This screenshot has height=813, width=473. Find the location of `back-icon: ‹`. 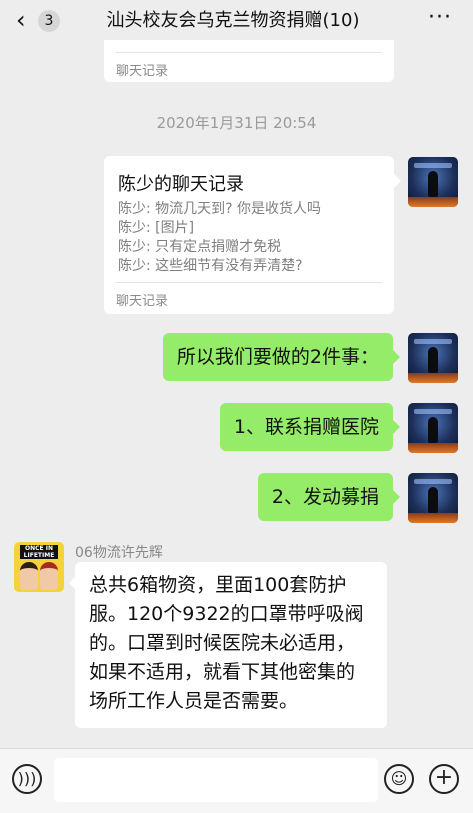

back-icon: ‹ is located at coordinates (26, 20).